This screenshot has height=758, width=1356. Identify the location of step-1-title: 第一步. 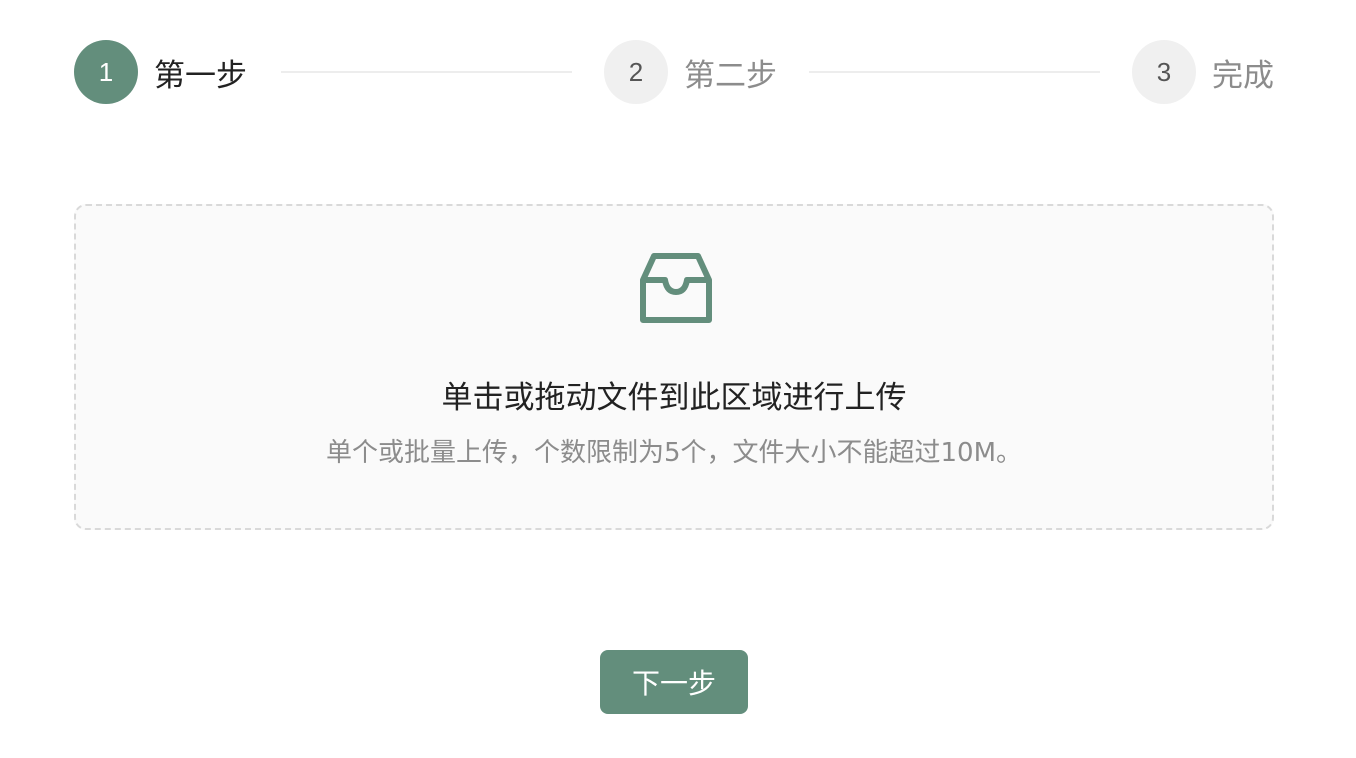
(200, 75).